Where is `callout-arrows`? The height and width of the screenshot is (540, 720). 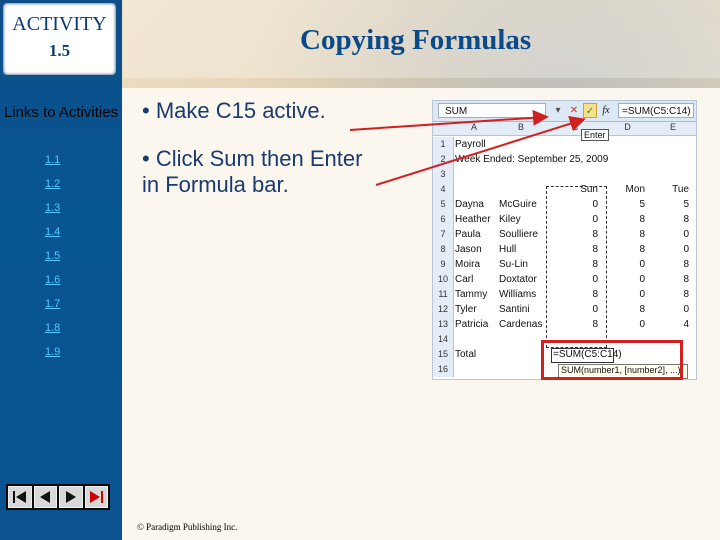
callout-arrows is located at coordinates (467, 147).